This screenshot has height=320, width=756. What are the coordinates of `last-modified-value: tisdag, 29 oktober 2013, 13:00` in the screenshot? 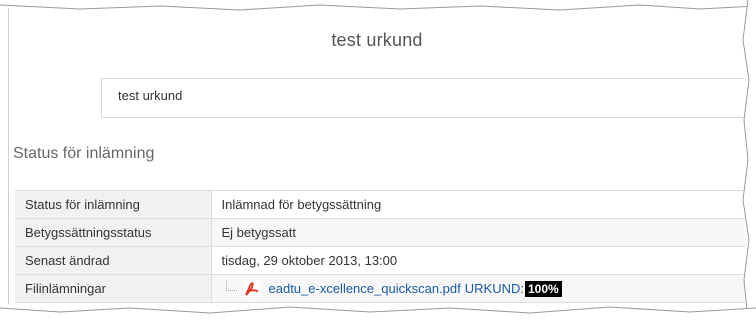 It's located at (478, 260).